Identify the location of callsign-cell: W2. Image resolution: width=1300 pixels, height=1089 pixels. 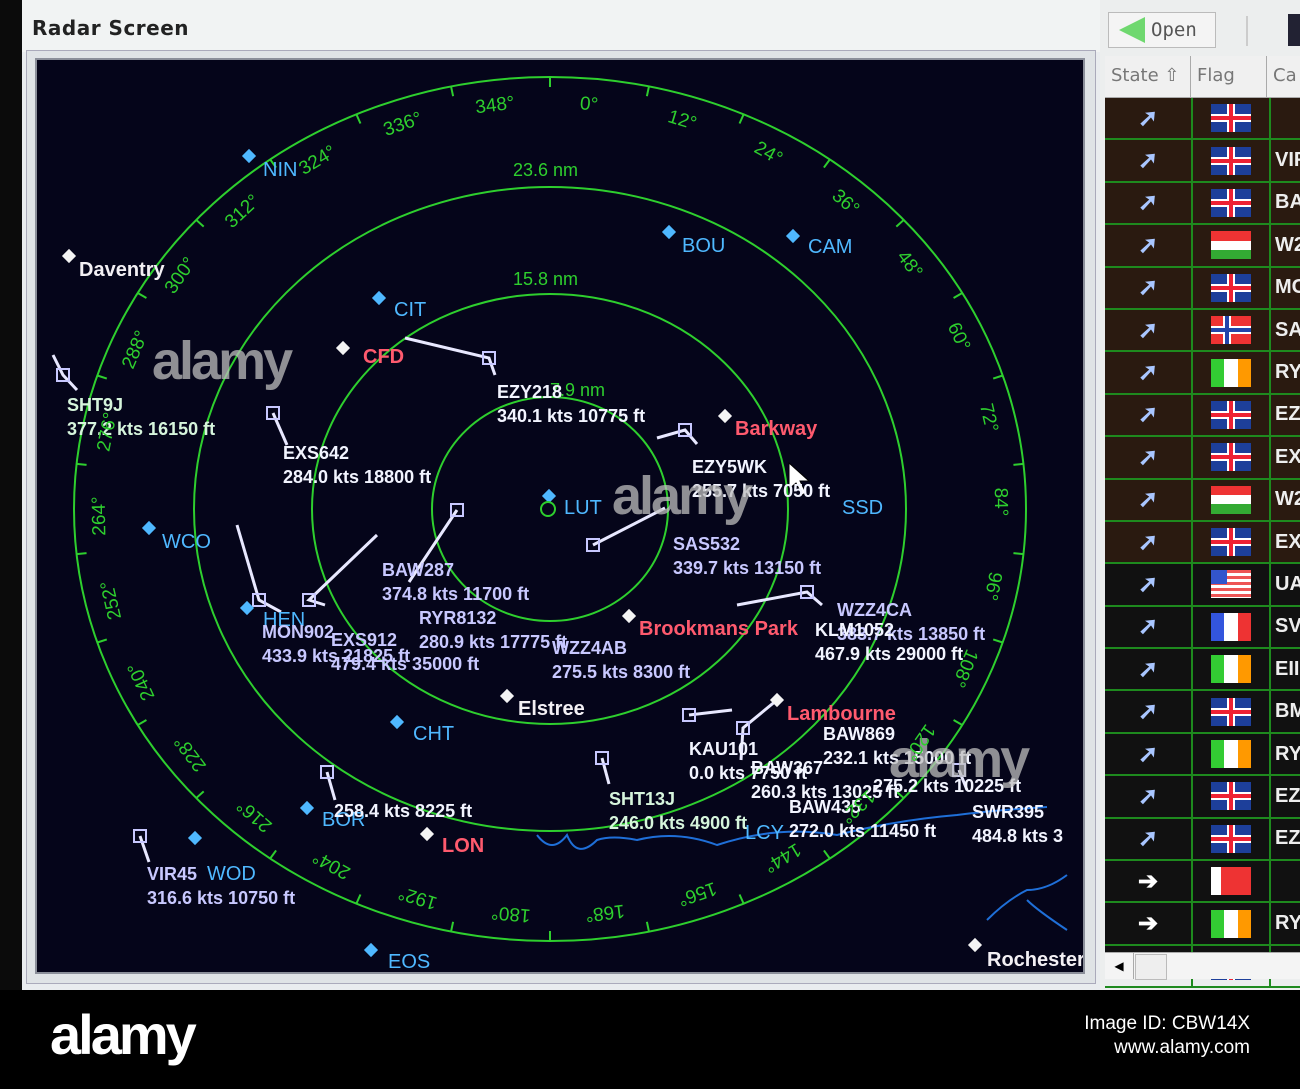
(1287, 244).